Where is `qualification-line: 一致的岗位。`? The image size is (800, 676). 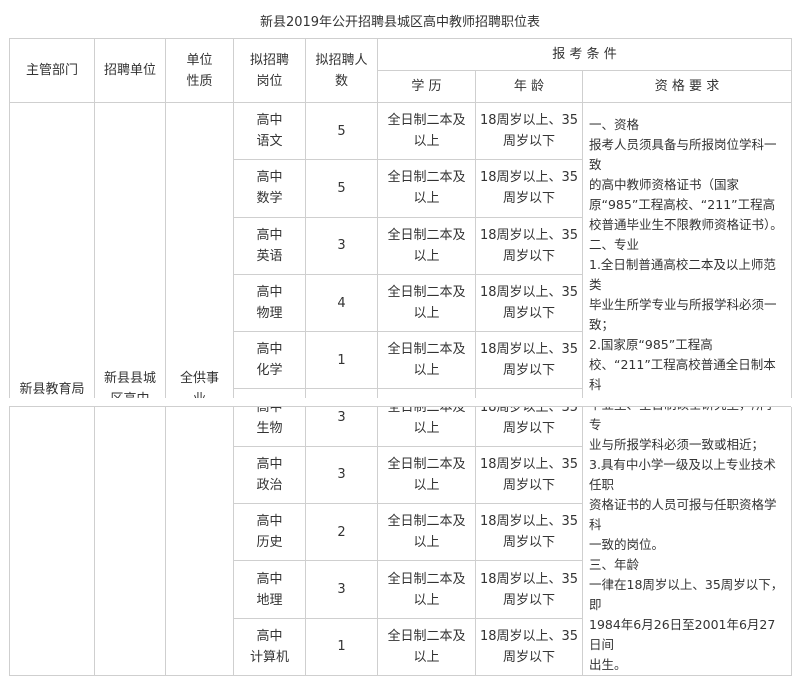
qualification-line: 一致的岗位。 is located at coordinates (627, 544).